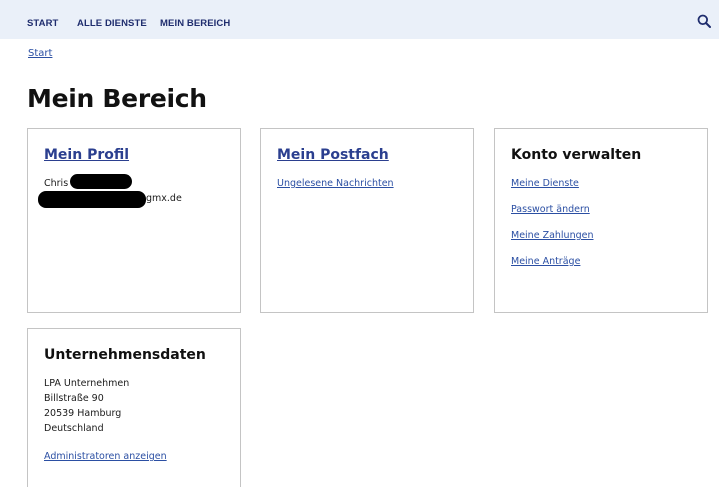 This screenshot has width=719, height=487. What do you see at coordinates (83, 413) in the screenshot?
I see `company-city: 20539 Hamburg` at bounding box center [83, 413].